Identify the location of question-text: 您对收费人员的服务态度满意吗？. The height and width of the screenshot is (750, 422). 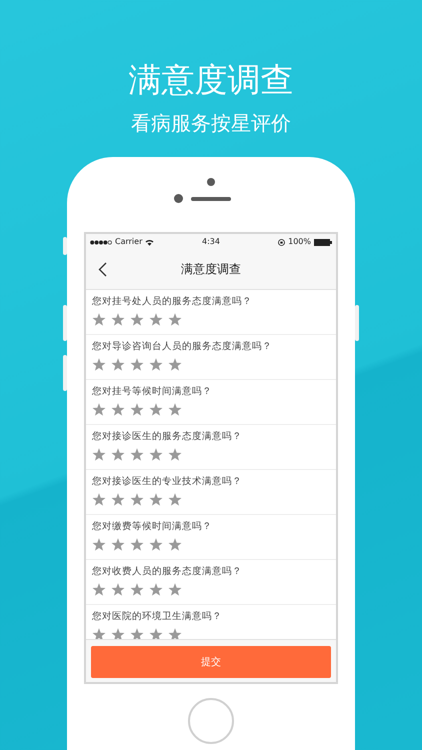
(167, 572).